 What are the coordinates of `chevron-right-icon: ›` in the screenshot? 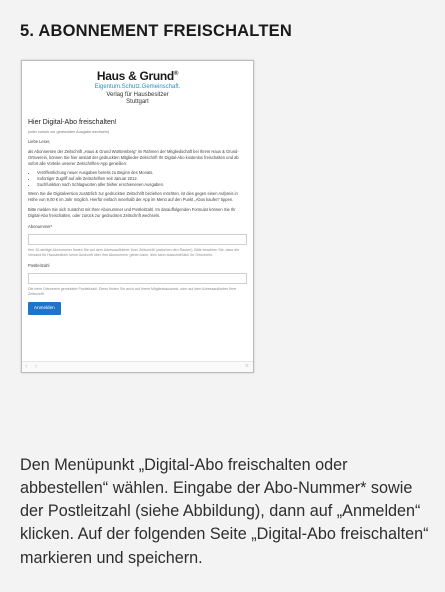 It's located at (36, 366).